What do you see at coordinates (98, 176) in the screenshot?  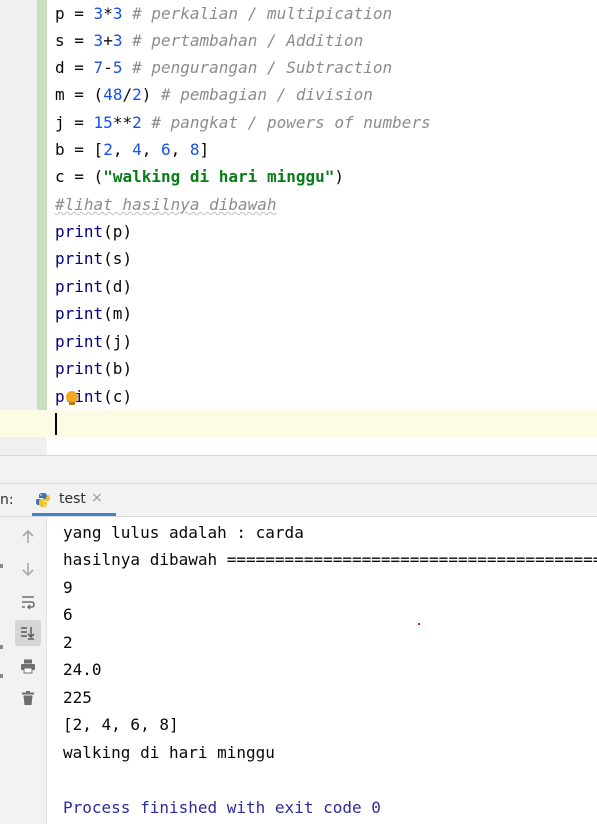 I see `code-token: (` at bounding box center [98, 176].